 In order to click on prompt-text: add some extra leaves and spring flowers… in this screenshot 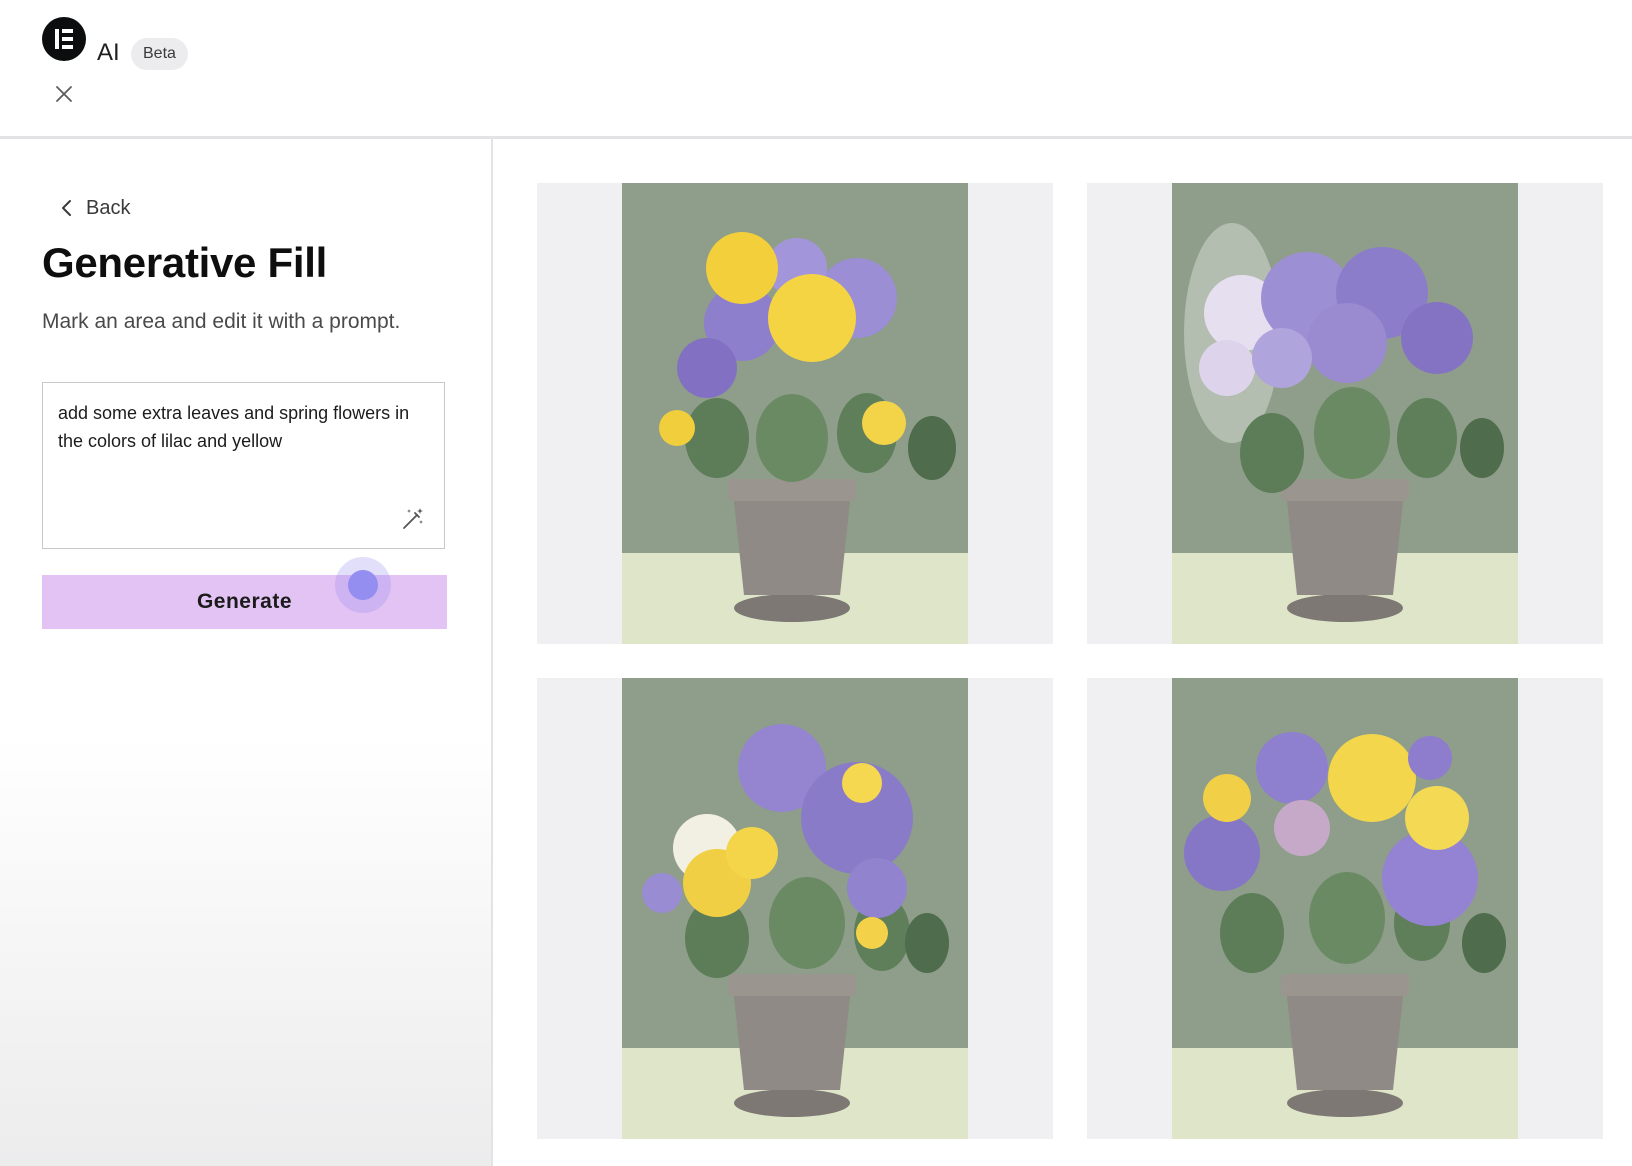, I will do `click(238, 427)`.